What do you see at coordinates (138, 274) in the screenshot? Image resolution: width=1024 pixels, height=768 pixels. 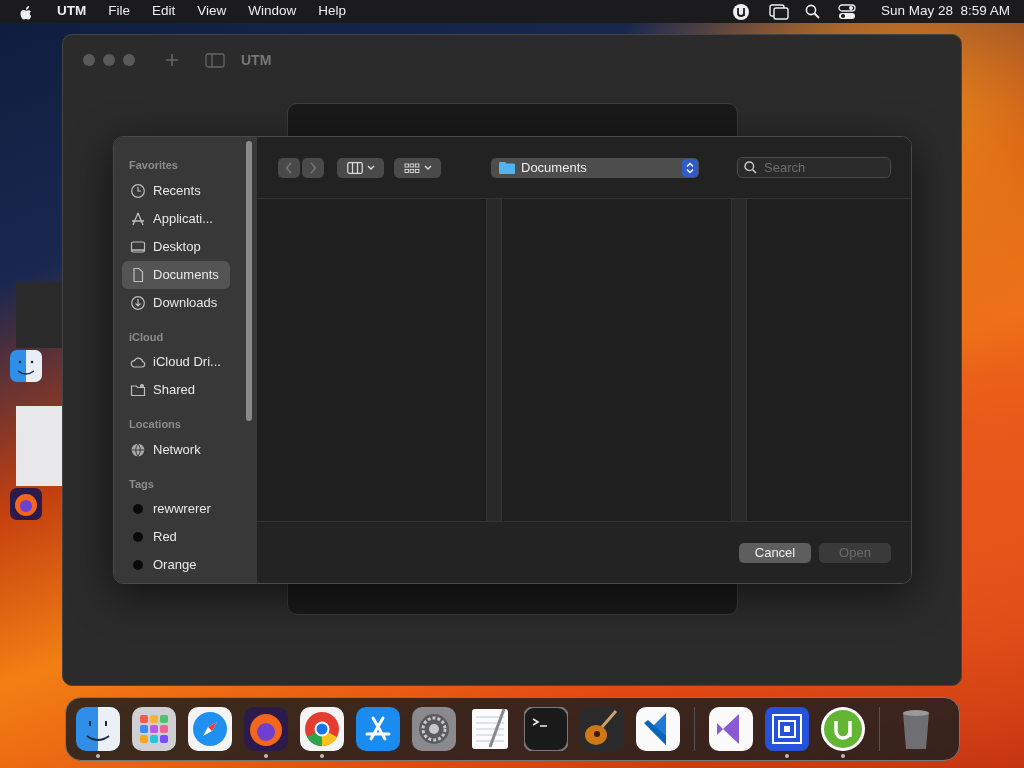 I see `document-icon` at bounding box center [138, 274].